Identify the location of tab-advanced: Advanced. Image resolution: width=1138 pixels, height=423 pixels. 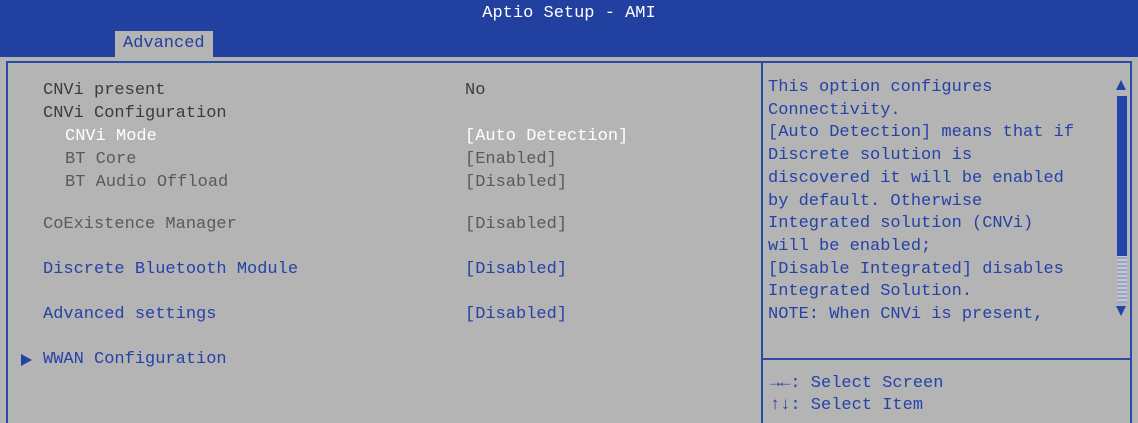
(164, 44).